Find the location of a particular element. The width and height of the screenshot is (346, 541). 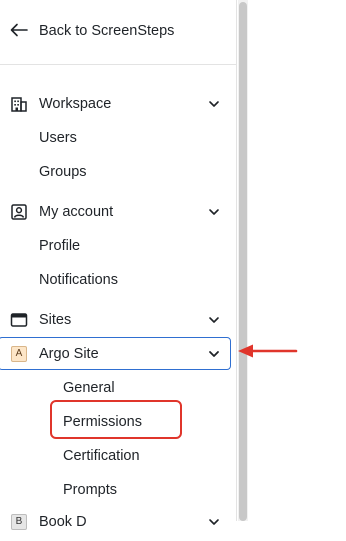

annotation-arrow-icon is located at coordinates (268, 351).